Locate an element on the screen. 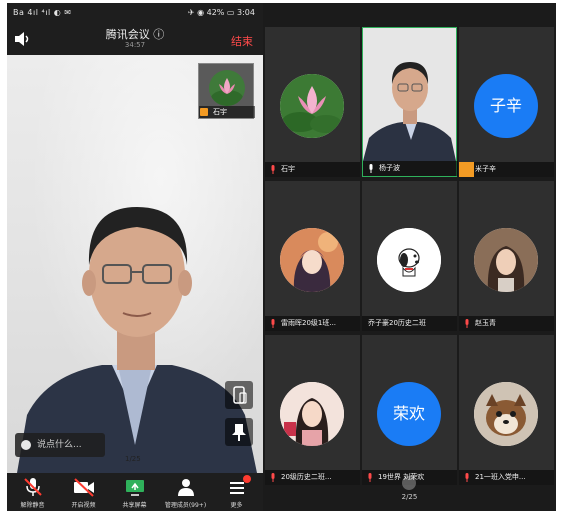 This screenshot has height=522, width=566. pip-name: 石宇 is located at coordinates (220, 112).